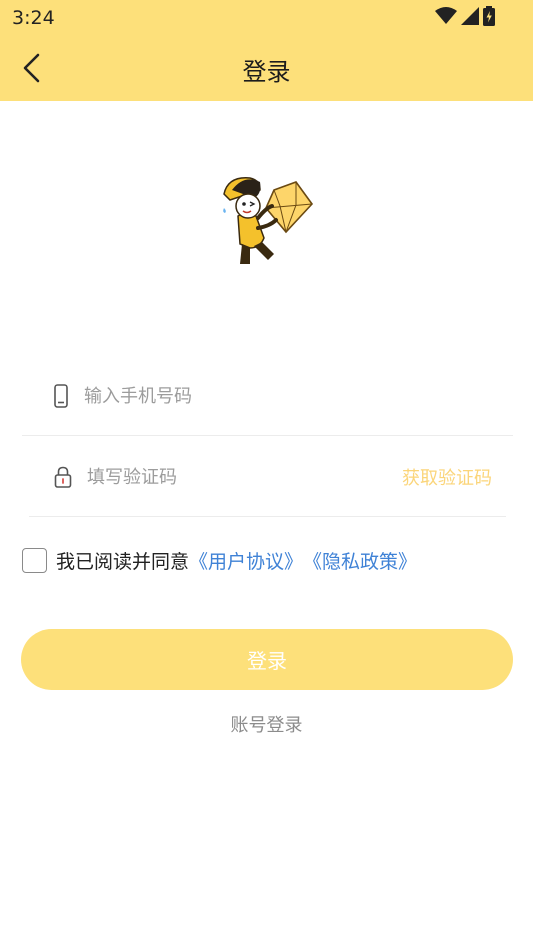  I want to click on battery-icon, so click(489, 16).